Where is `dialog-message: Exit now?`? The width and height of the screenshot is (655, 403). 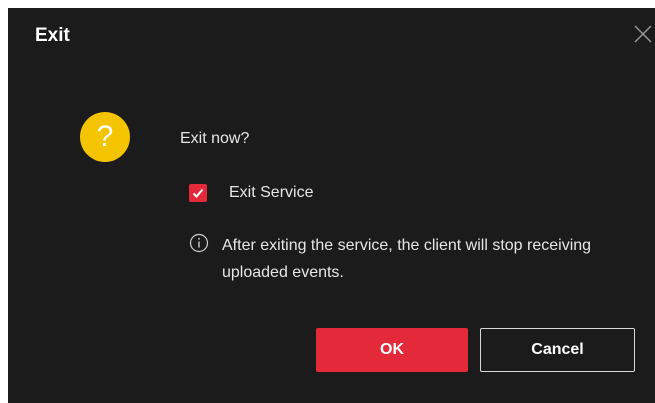
dialog-message: Exit now? is located at coordinates (215, 138).